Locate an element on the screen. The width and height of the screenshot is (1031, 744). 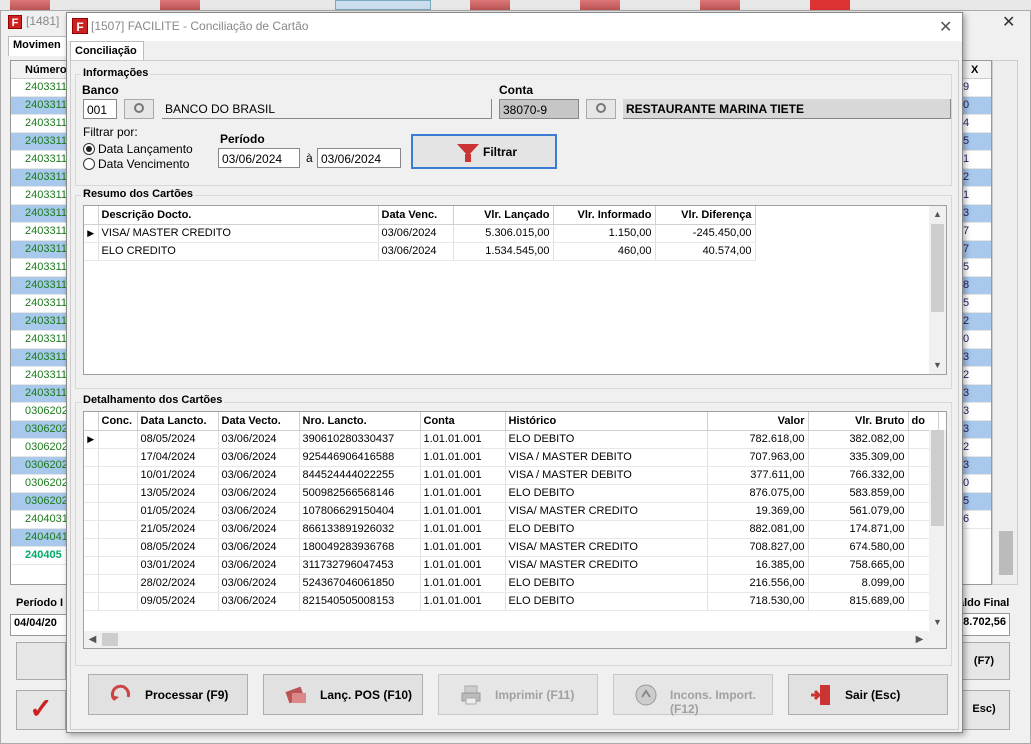
background-button is located at coordinates (41, 661).